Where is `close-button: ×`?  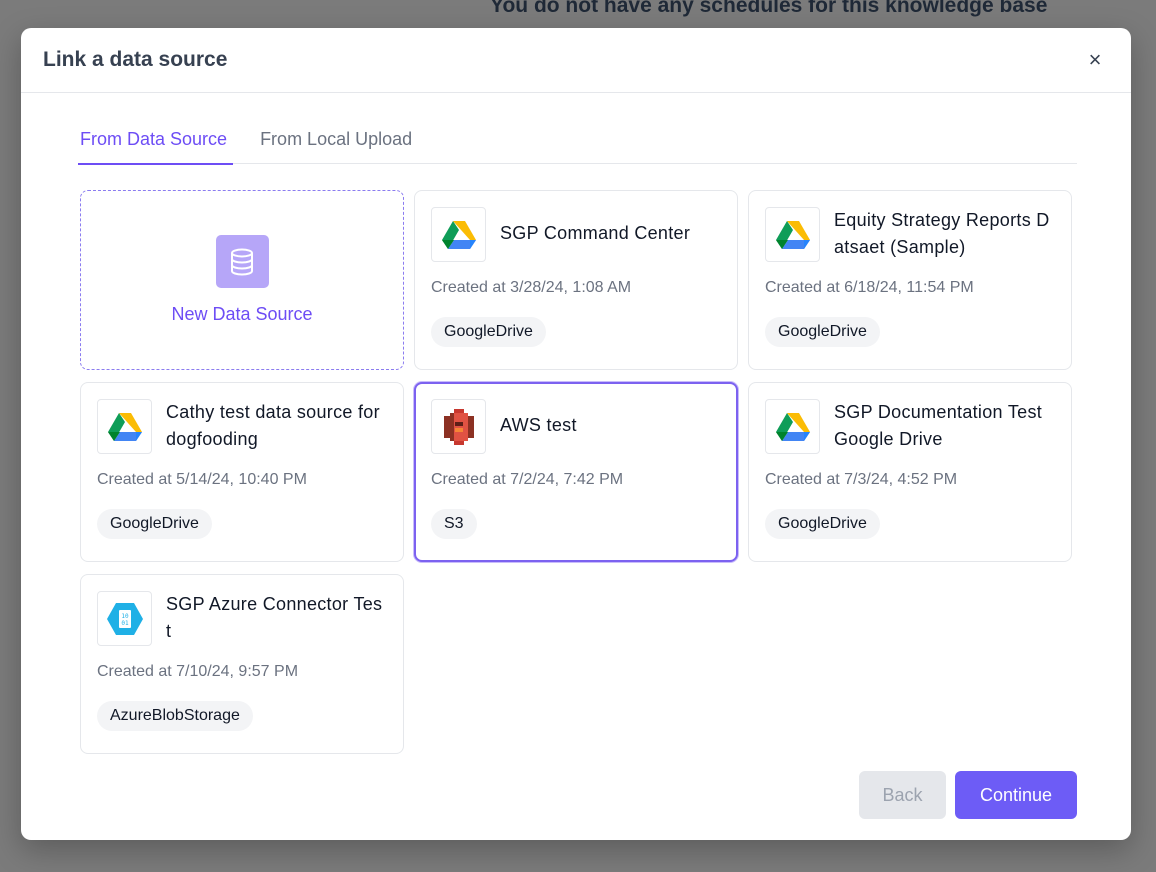 close-button: × is located at coordinates (1095, 60).